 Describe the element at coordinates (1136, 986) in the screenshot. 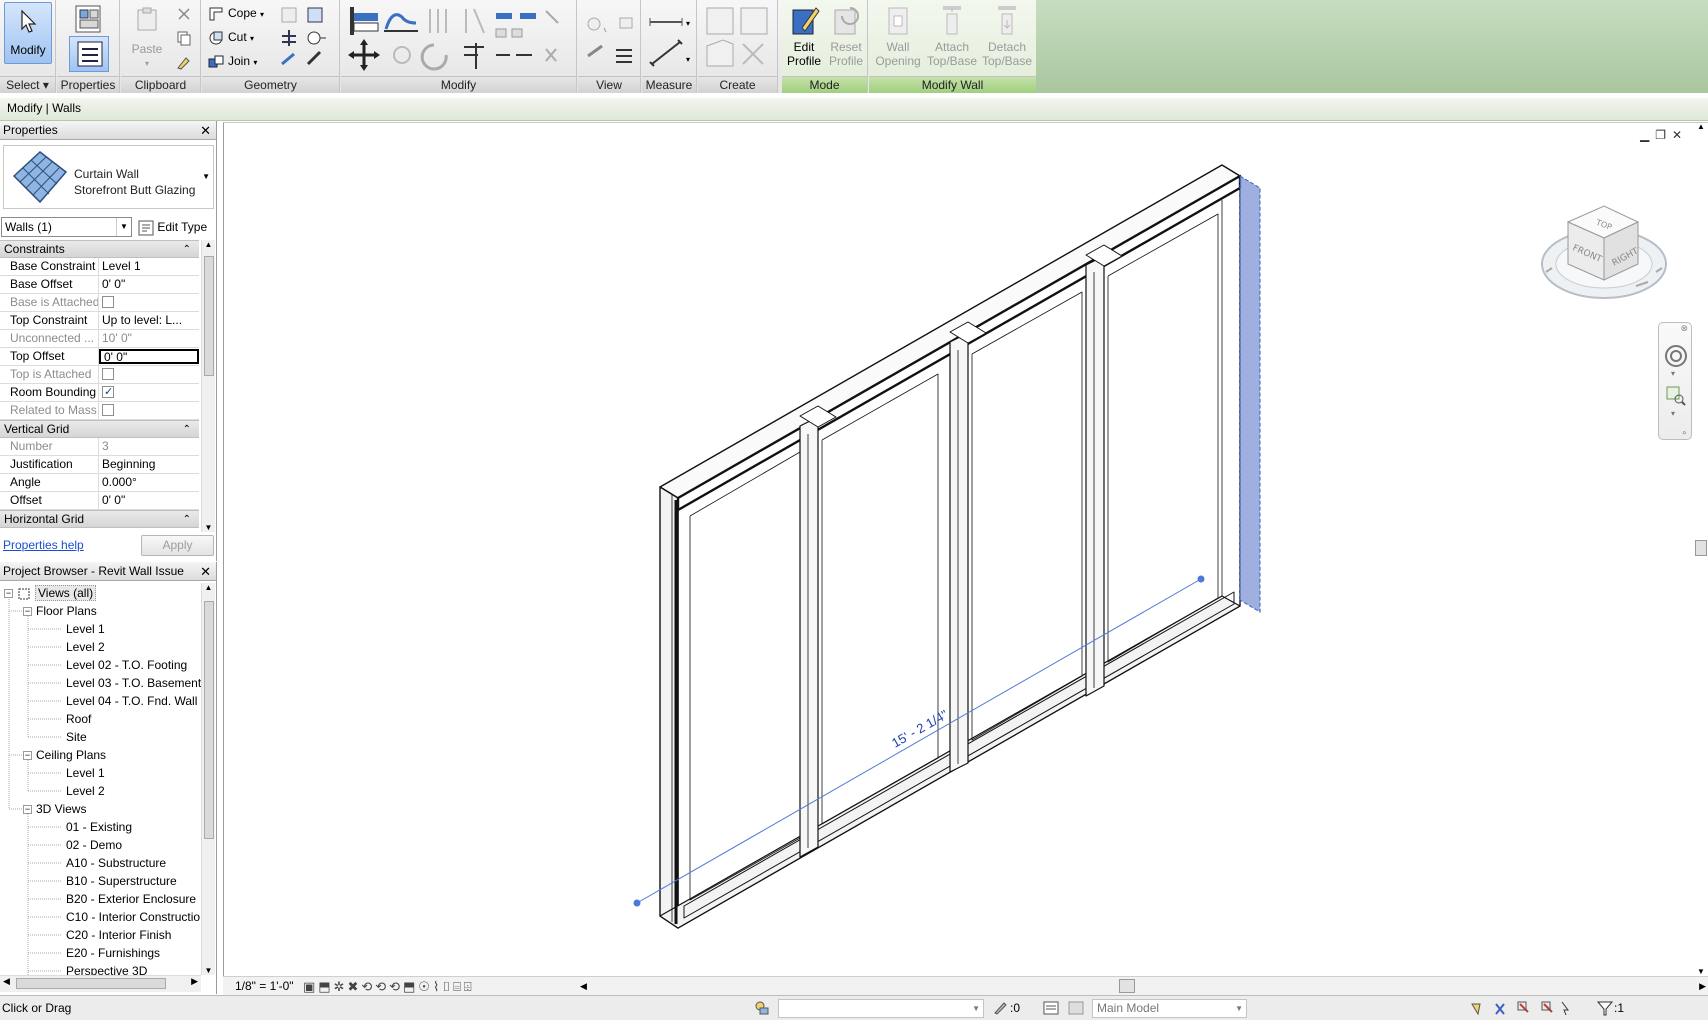

I see `canvas-hscrollbar` at that location.